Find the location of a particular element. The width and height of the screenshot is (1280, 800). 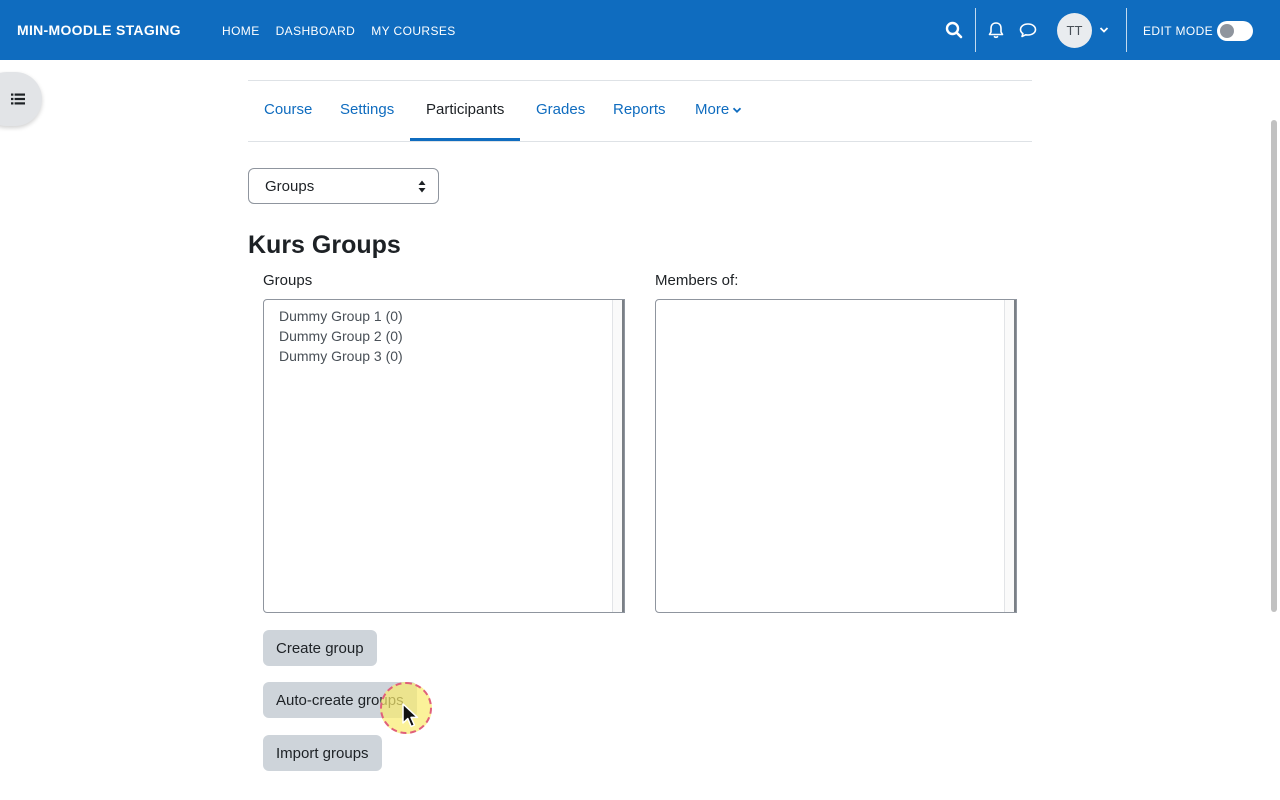

tab-more-label: More is located at coordinates (712, 109).